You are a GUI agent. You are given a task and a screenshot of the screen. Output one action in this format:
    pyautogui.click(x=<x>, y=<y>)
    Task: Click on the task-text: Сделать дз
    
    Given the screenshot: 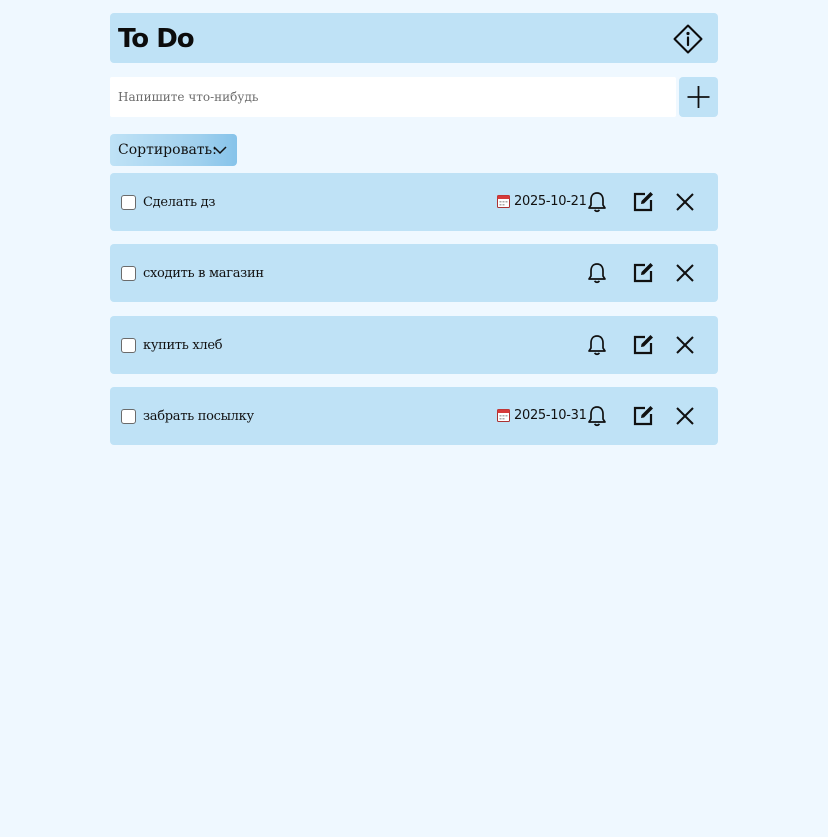 What is the action you would take?
    pyautogui.click(x=179, y=202)
    